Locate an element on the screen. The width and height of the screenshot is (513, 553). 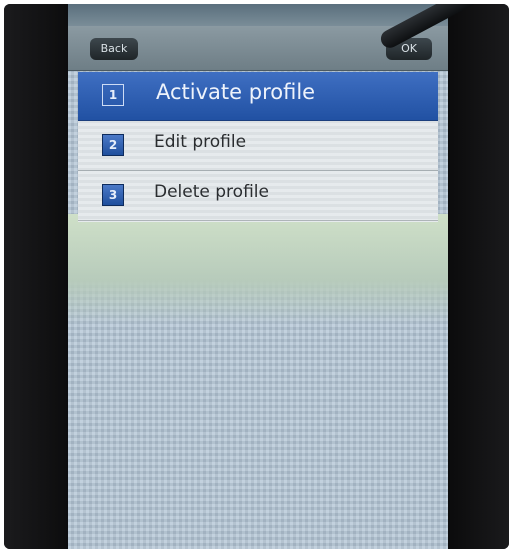
menu-item-label: Delete profile is located at coordinates (211, 192).